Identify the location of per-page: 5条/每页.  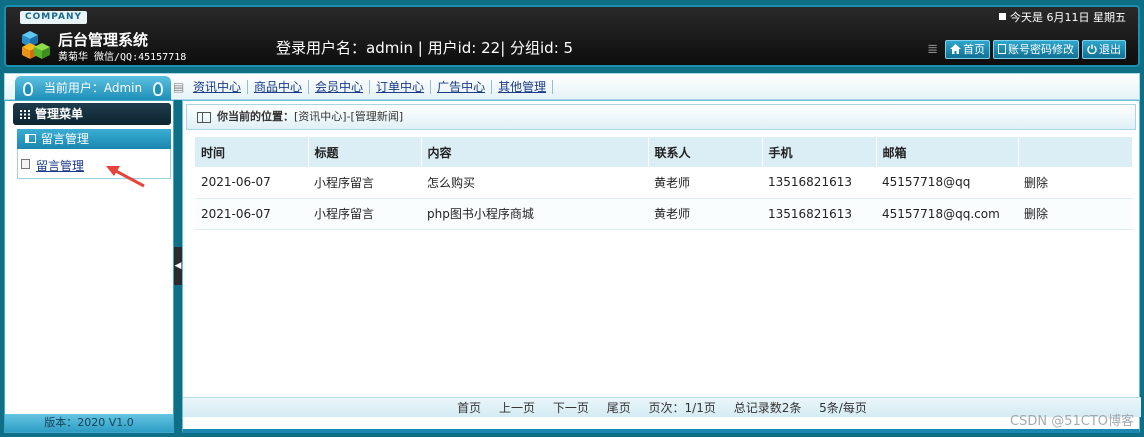
(843, 408).